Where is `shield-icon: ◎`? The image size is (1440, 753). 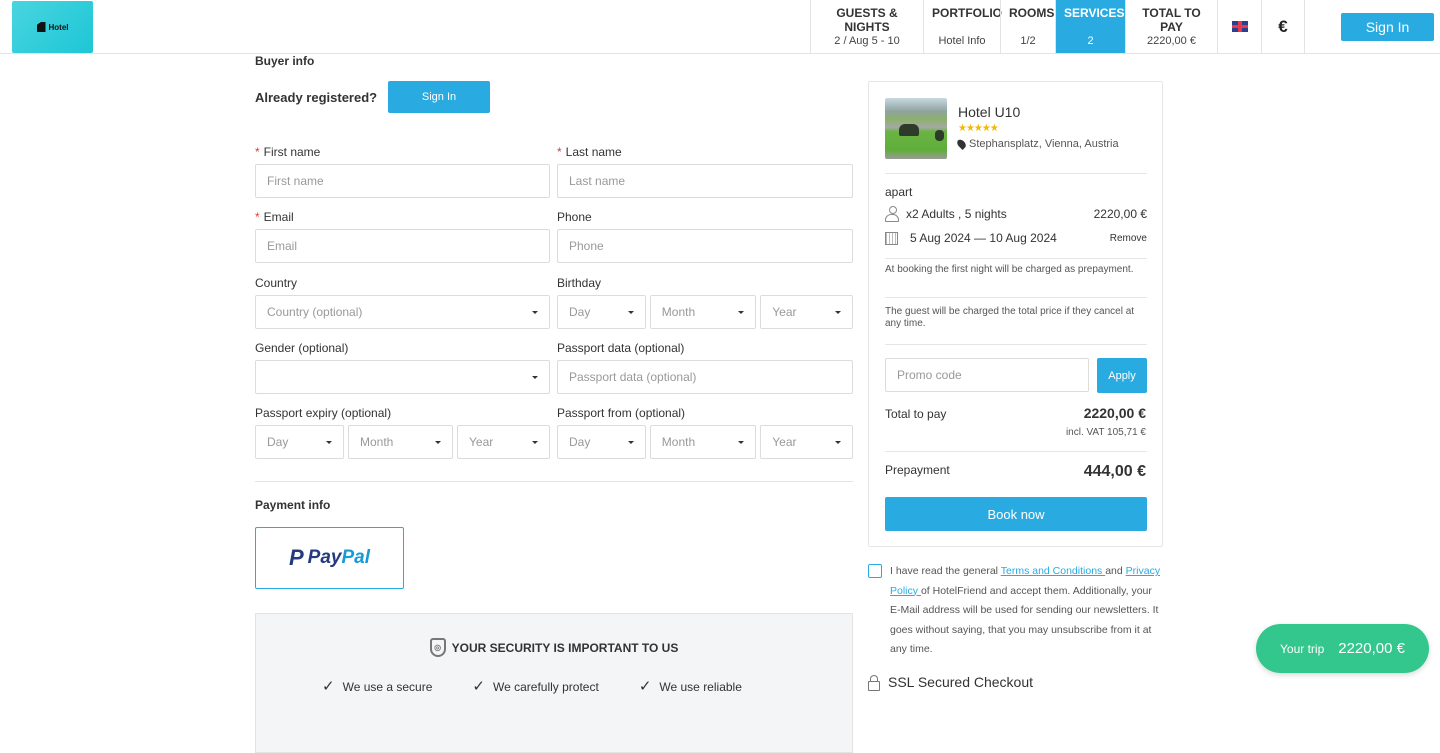
shield-icon: ◎ is located at coordinates (437, 647).